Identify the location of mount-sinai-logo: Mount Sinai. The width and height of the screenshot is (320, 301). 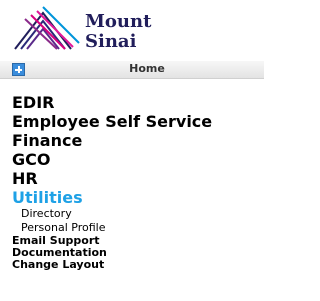
(98, 31).